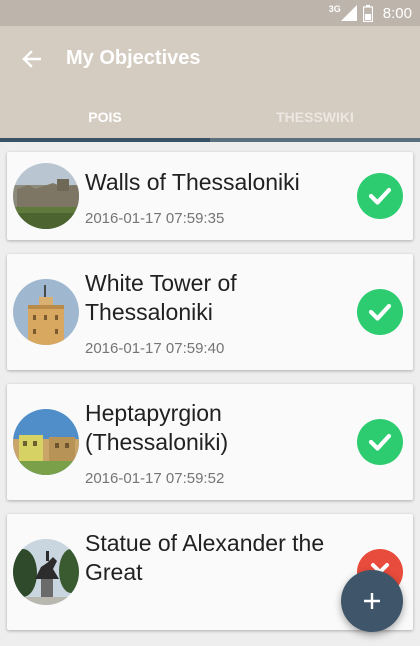  What do you see at coordinates (155, 218) in the screenshot?
I see `poi-timestamp: 2016-01-17 07:59:35` at bounding box center [155, 218].